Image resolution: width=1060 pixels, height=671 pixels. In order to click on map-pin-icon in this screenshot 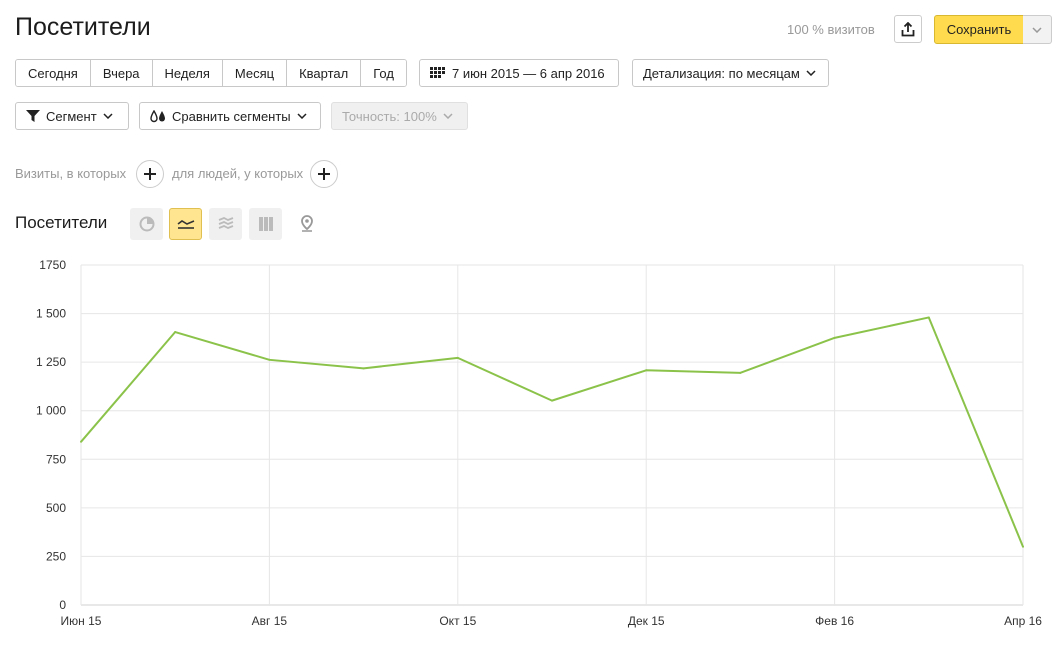, I will do `click(306, 223)`.